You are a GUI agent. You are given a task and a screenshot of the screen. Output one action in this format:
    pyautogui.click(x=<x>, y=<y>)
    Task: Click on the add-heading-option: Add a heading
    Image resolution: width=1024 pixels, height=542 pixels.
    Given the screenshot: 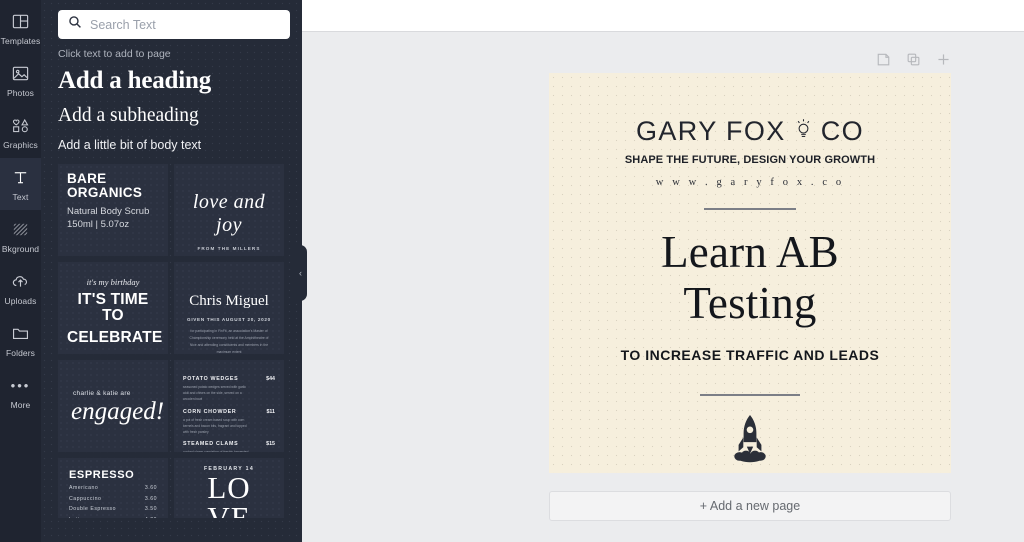 What is the action you would take?
    pyautogui.click(x=171, y=80)
    